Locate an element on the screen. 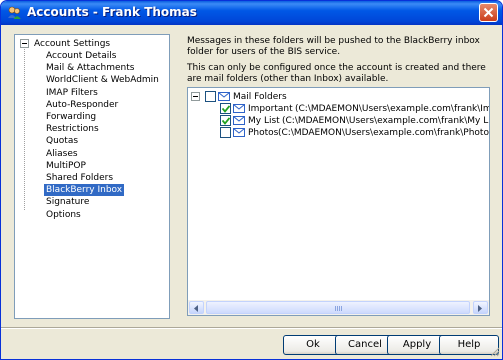  tree-root-label: Account Settings is located at coordinates (72, 44).